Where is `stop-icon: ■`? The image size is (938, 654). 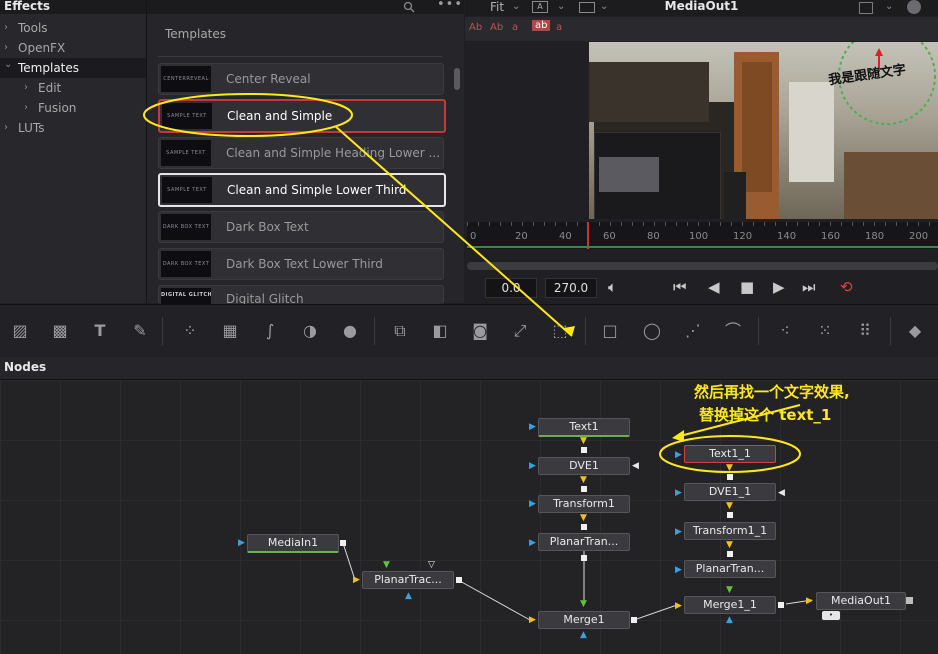 stop-icon: ■ is located at coordinates (747, 287).